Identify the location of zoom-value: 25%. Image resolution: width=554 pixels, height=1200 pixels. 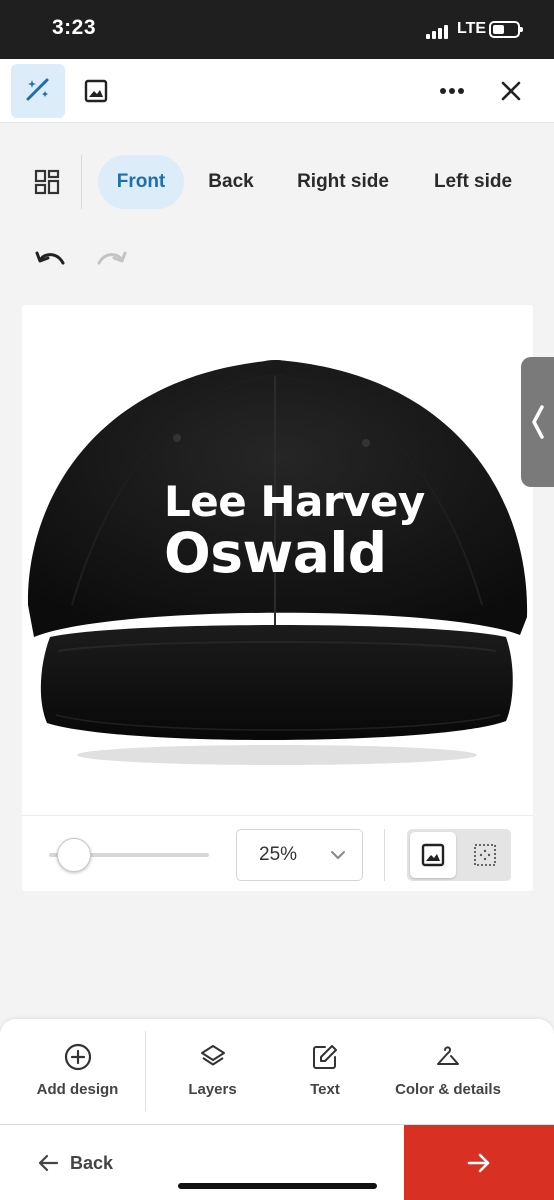
(278, 854).